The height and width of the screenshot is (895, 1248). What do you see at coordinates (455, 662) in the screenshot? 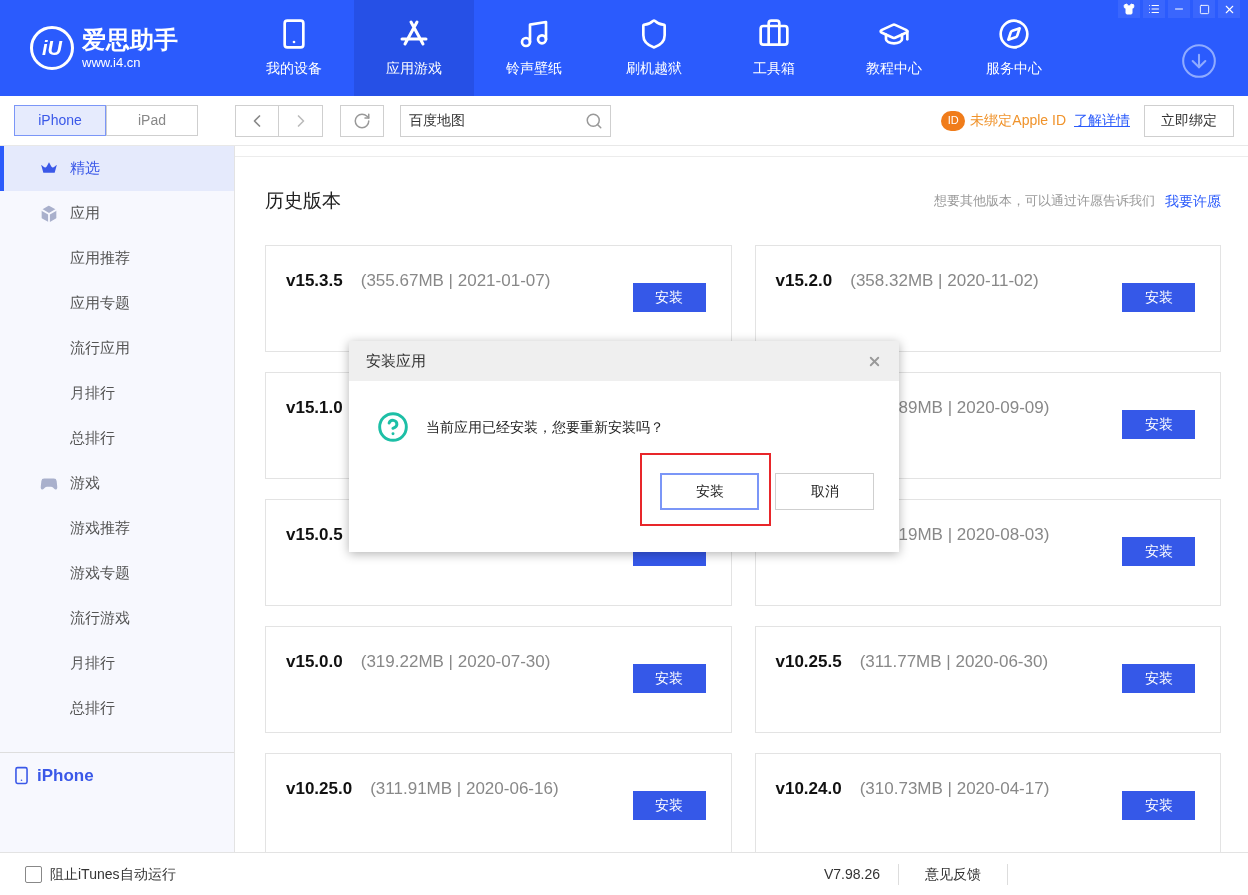
I see `version-details: (319.22MB | 2020-07-30)` at bounding box center [455, 662].